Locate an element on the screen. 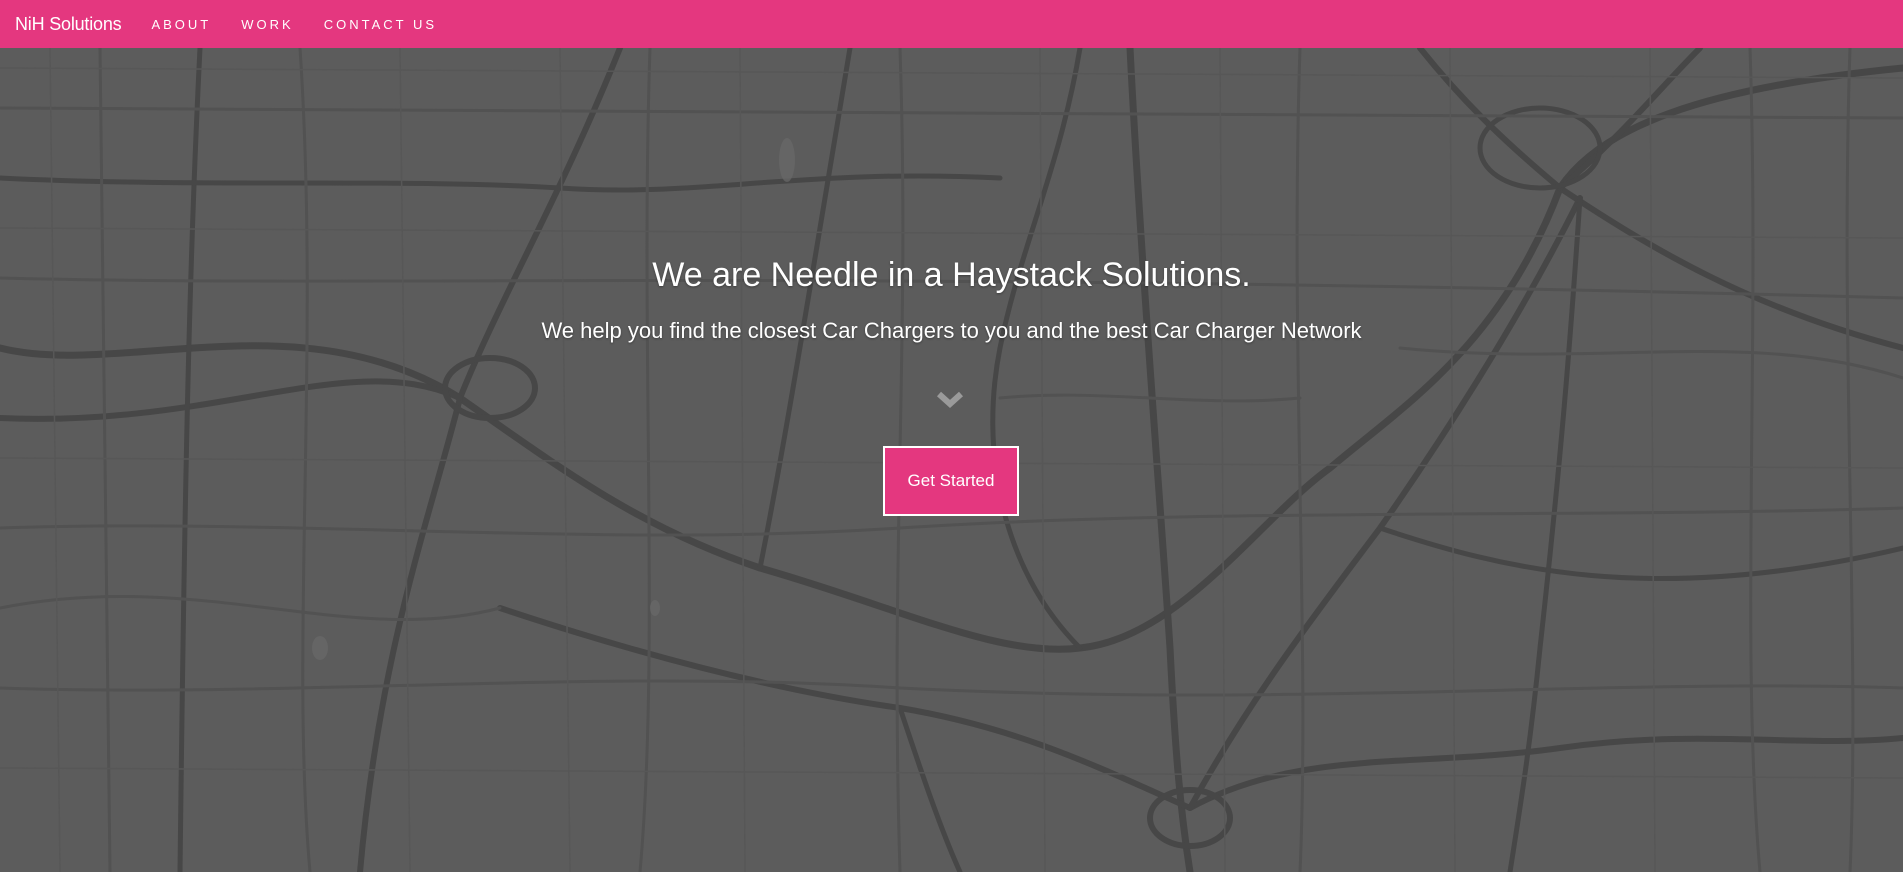 This screenshot has width=1903, height=872. brand-link: NiH Solutions is located at coordinates (68, 24).